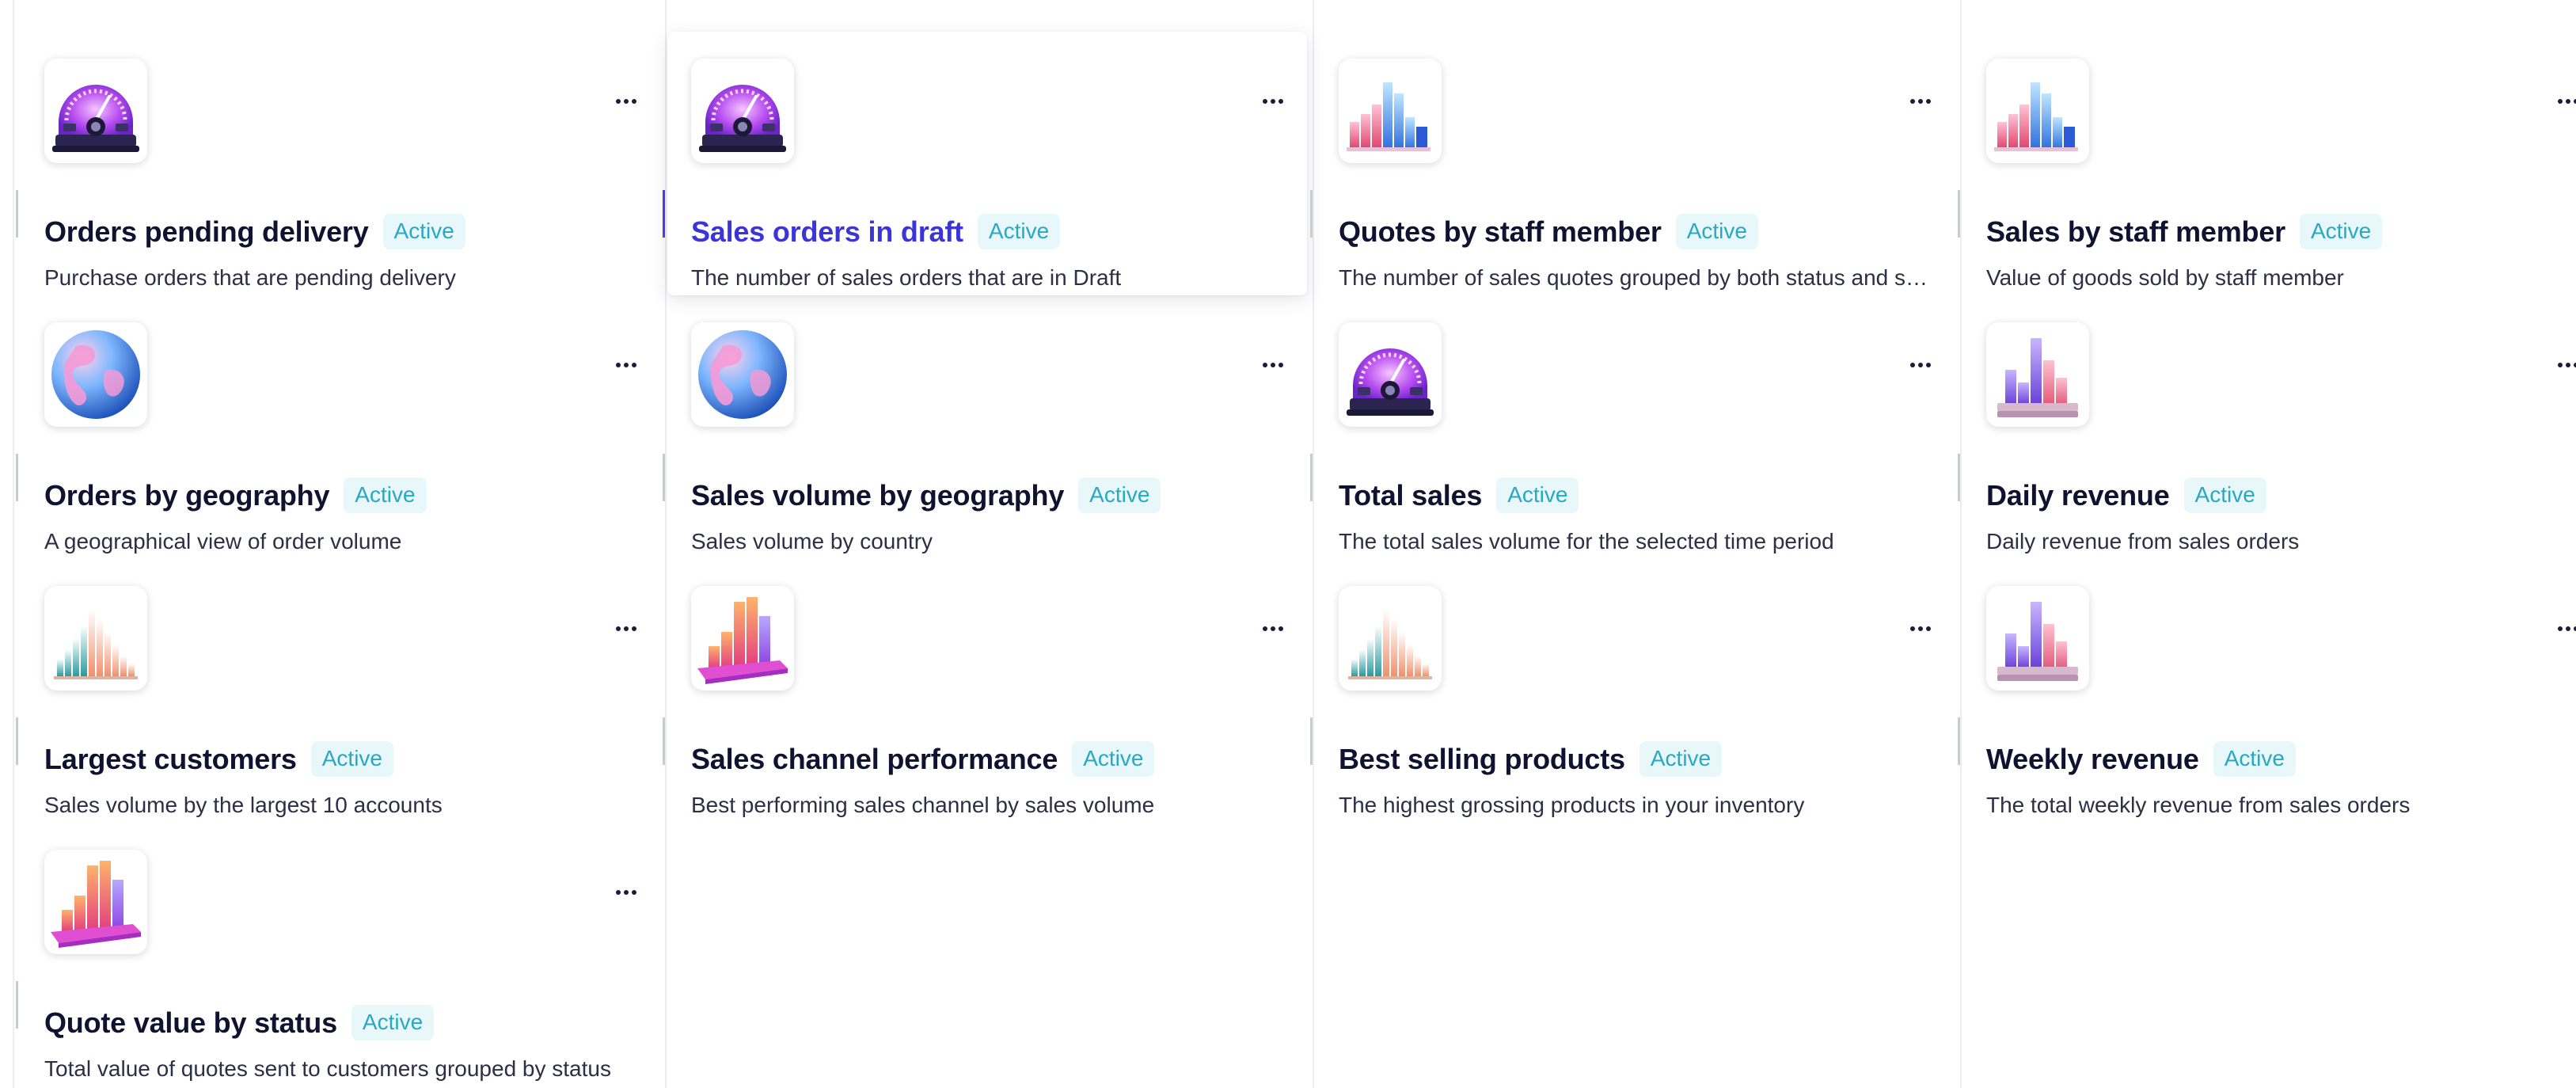  Describe the element at coordinates (243, 805) in the screenshot. I see `card-description: Sales volume by the largest 10 accounts` at that location.